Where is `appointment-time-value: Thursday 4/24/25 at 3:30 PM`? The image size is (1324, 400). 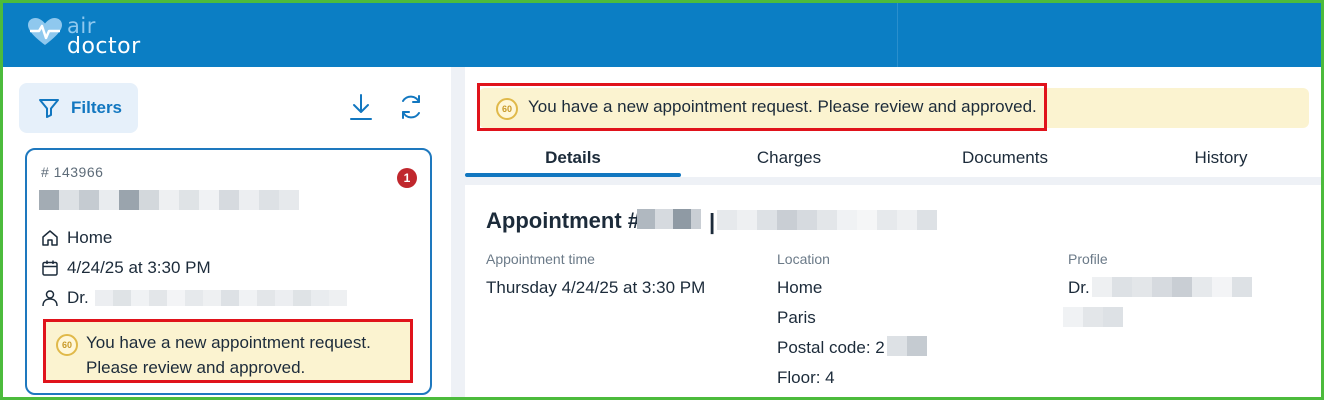 appointment-time-value: Thursday 4/24/25 at 3:30 PM is located at coordinates (596, 287).